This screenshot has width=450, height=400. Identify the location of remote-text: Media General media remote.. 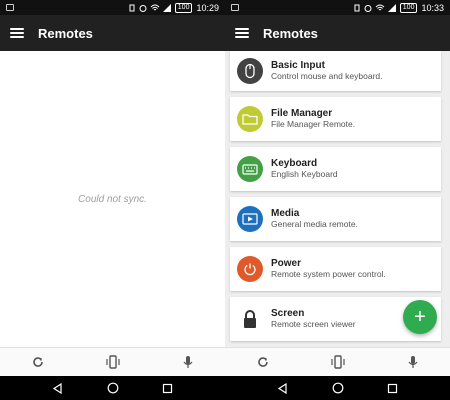
(314, 219).